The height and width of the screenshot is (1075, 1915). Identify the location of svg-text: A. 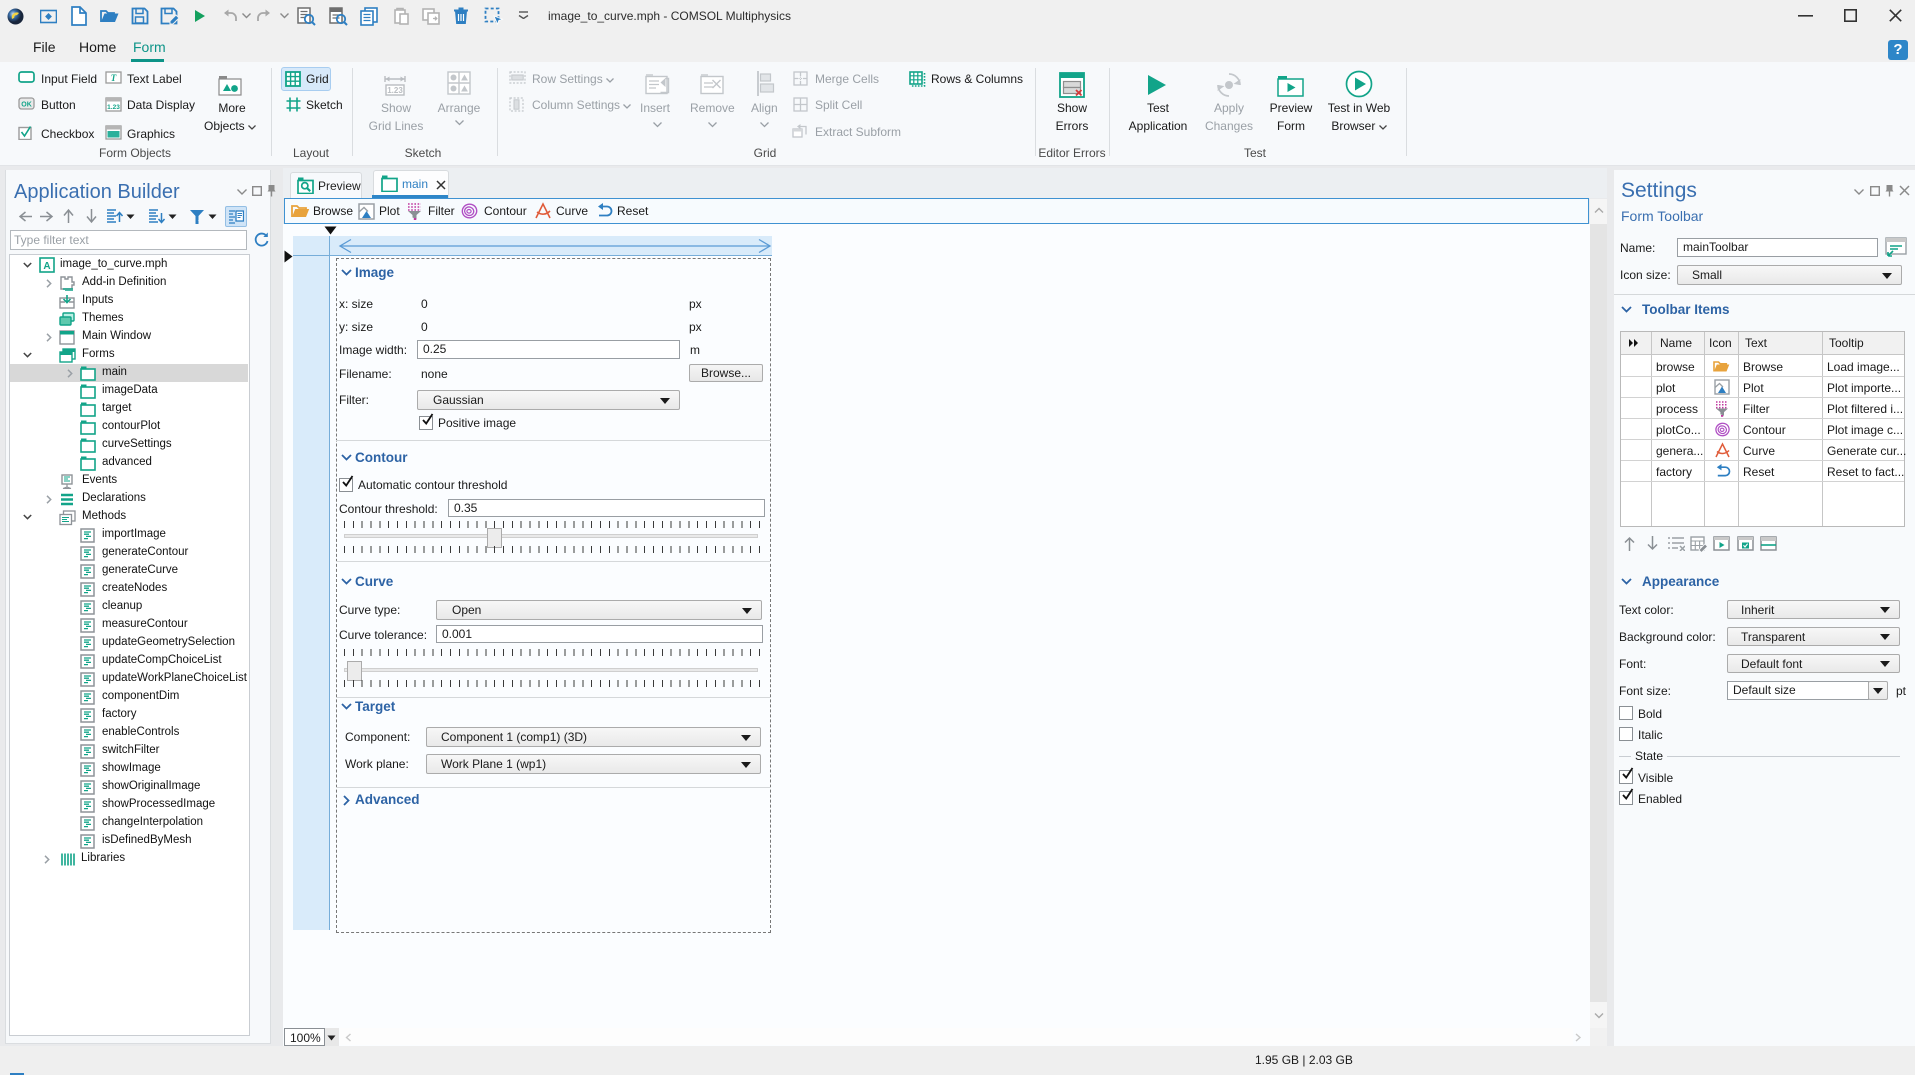
(46, 266).